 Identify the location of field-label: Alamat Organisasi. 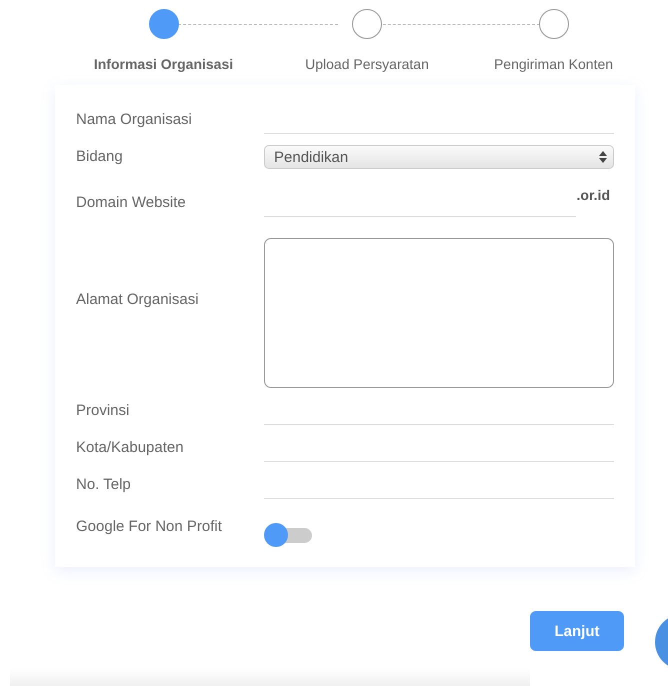
(138, 300).